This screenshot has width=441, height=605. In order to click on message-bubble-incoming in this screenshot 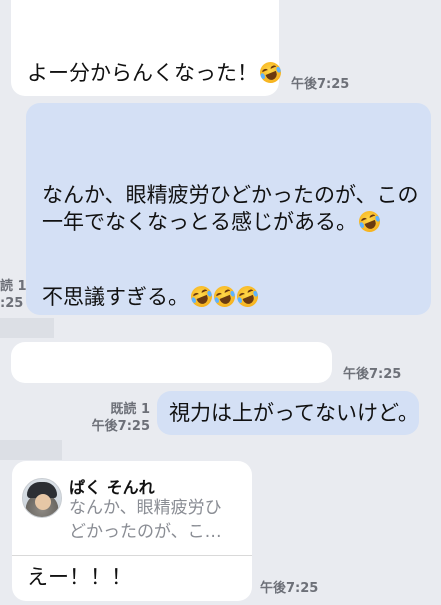, I will do `click(171, 362)`.